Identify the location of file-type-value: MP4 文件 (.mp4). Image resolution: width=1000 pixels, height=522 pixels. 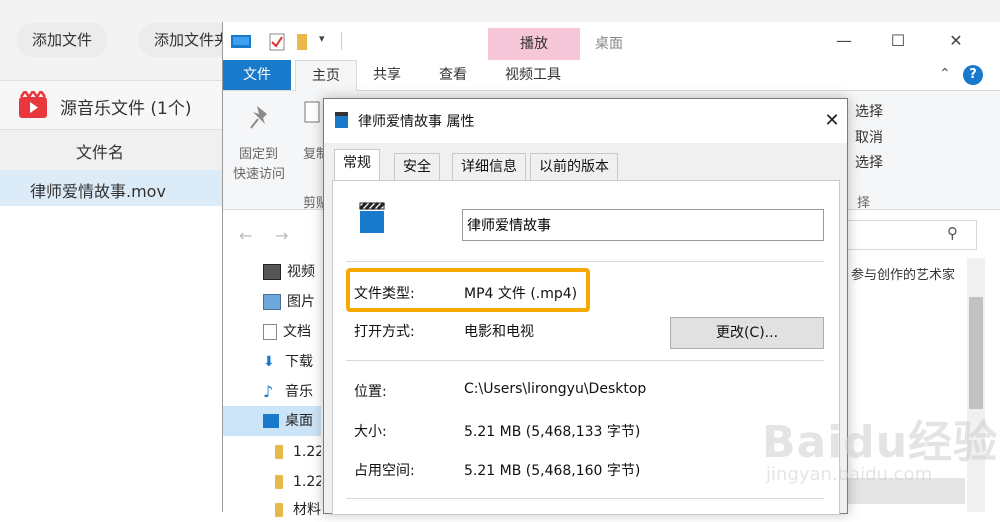
(521, 294).